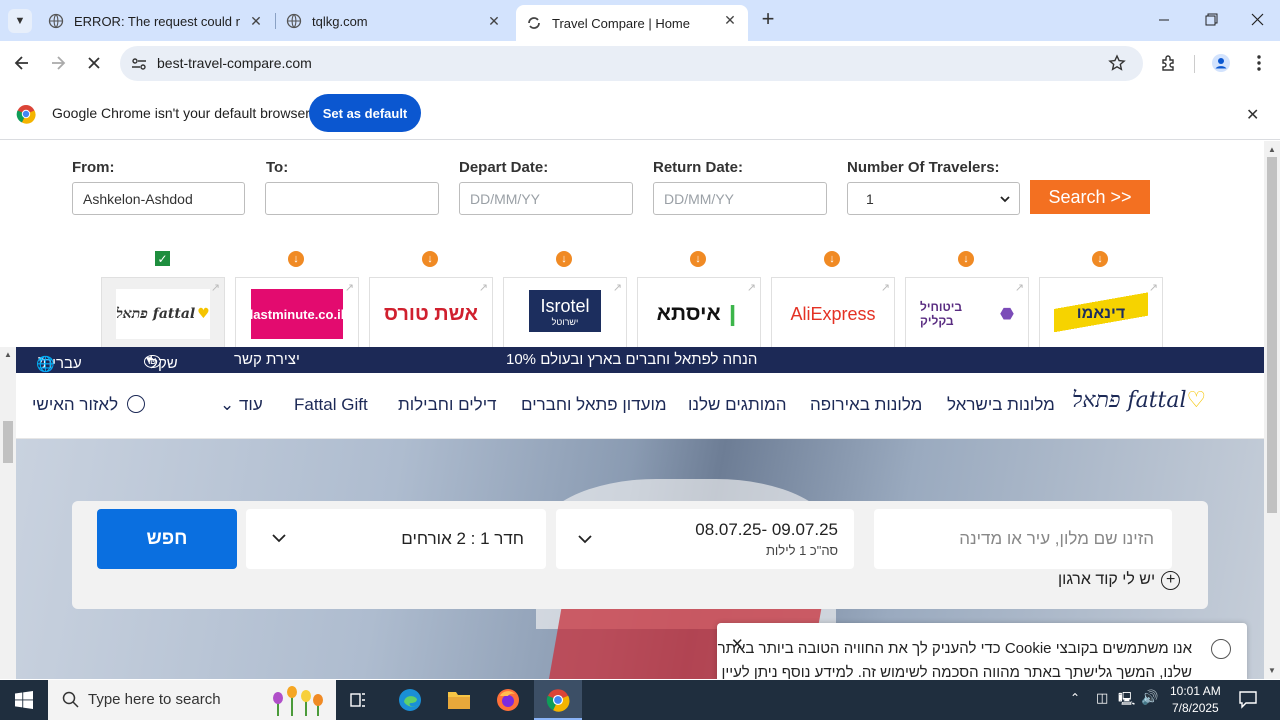 The height and width of the screenshot is (720, 1280). I want to click on guests-selector: חדר 1 : 2 אורחים, so click(396, 539).